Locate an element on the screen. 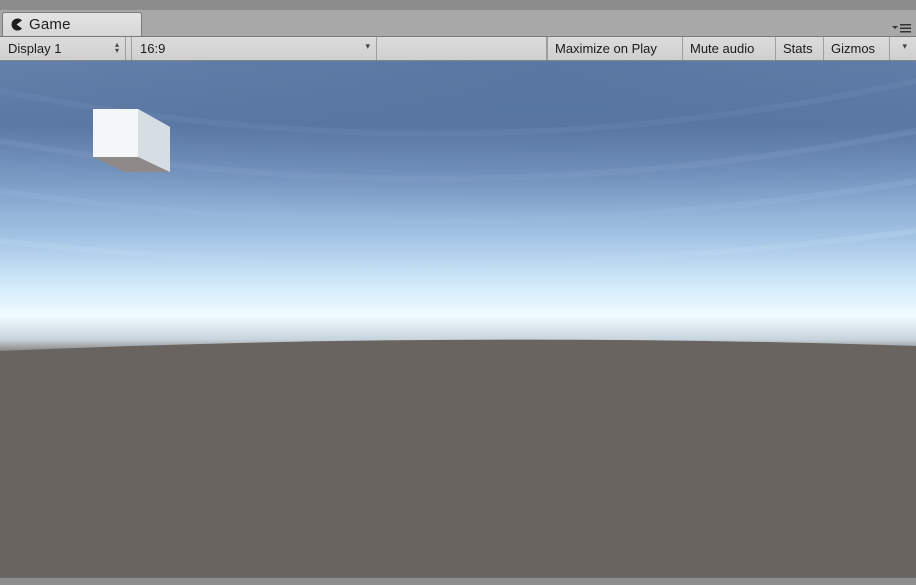  toolbar-spacer is located at coordinates (462, 48).